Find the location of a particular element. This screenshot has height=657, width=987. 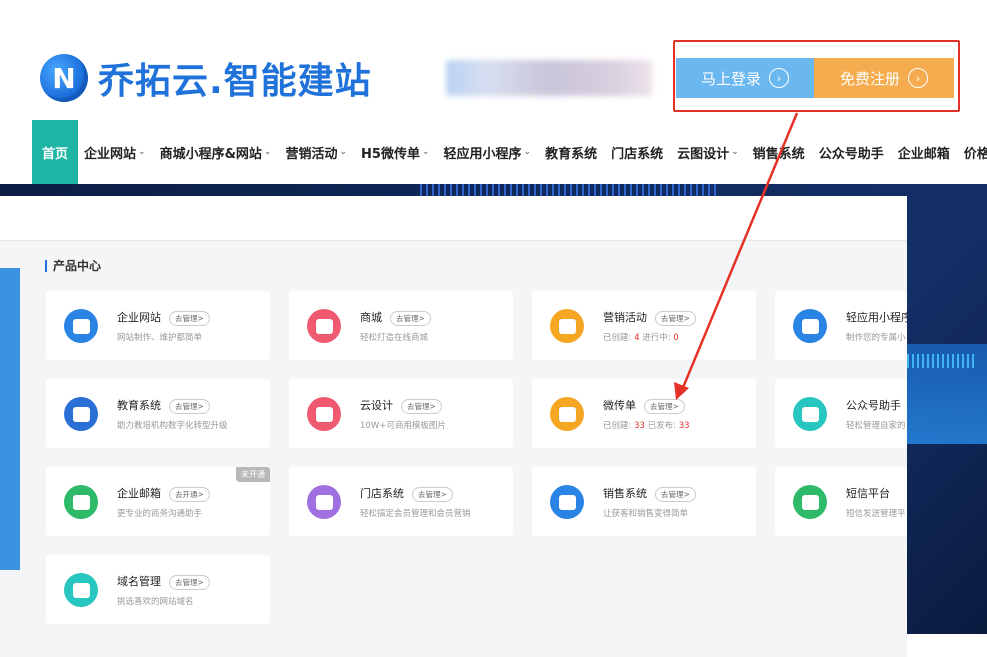

education-icon is located at coordinates (81, 414).